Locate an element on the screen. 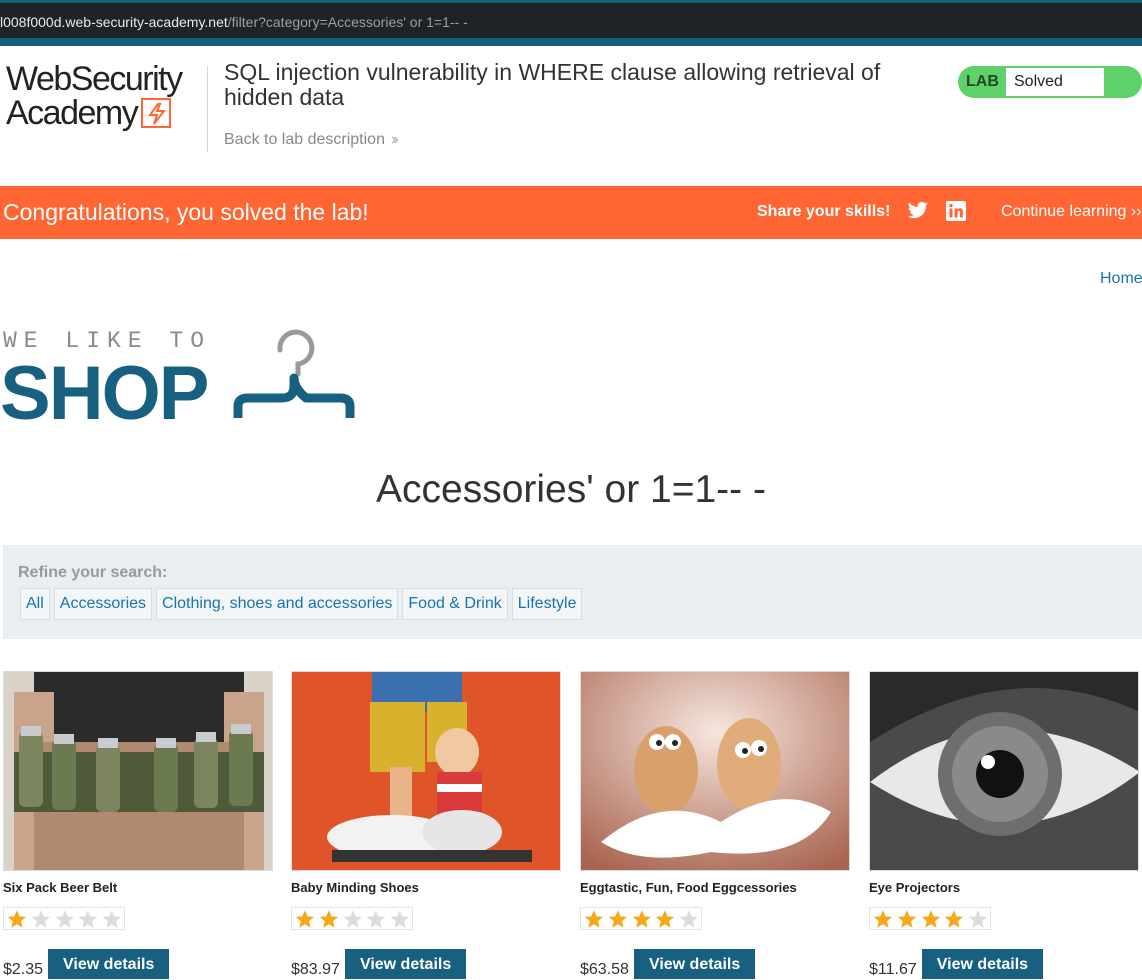 Image resolution: width=1142 pixels, height=980 pixels. congrats-message: Congratulations, you solved the lab! is located at coordinates (186, 212).